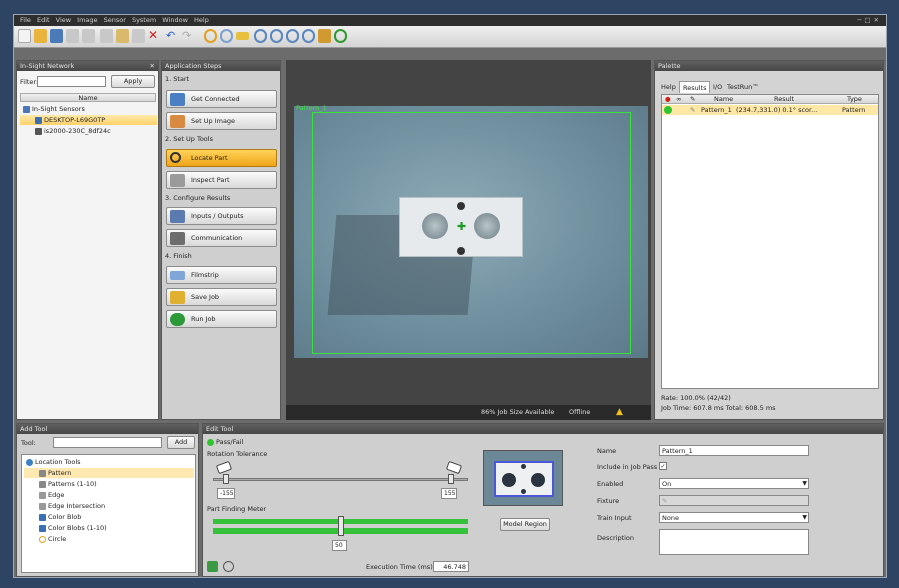  Describe the element at coordinates (854, 99) in the screenshot. I see `col-type: Type` at that location.